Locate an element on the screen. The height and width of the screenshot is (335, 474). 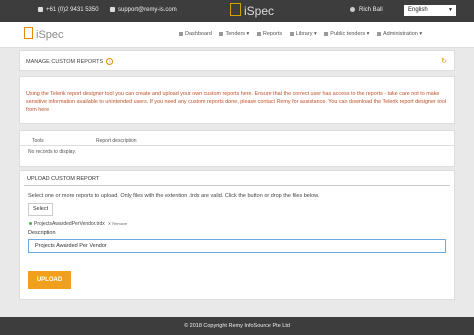
remove-file-button: ✕ Remove is located at coordinates (117, 223).